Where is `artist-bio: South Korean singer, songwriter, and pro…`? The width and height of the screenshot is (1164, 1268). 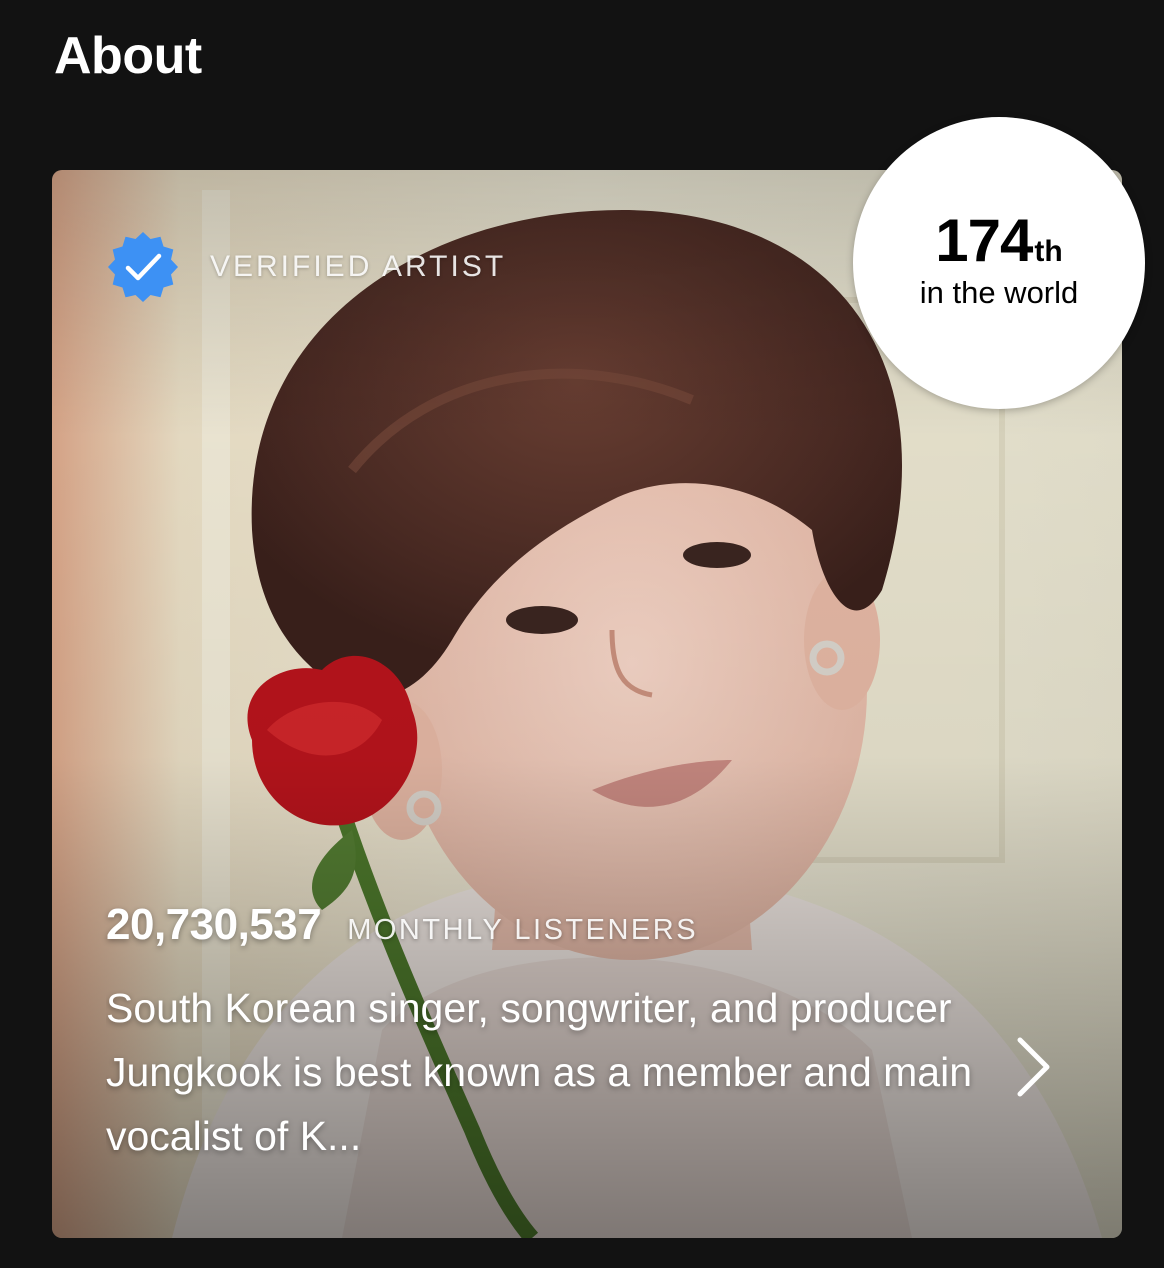 artist-bio: South Korean singer, songwriter, and pro… is located at coordinates (539, 1072).